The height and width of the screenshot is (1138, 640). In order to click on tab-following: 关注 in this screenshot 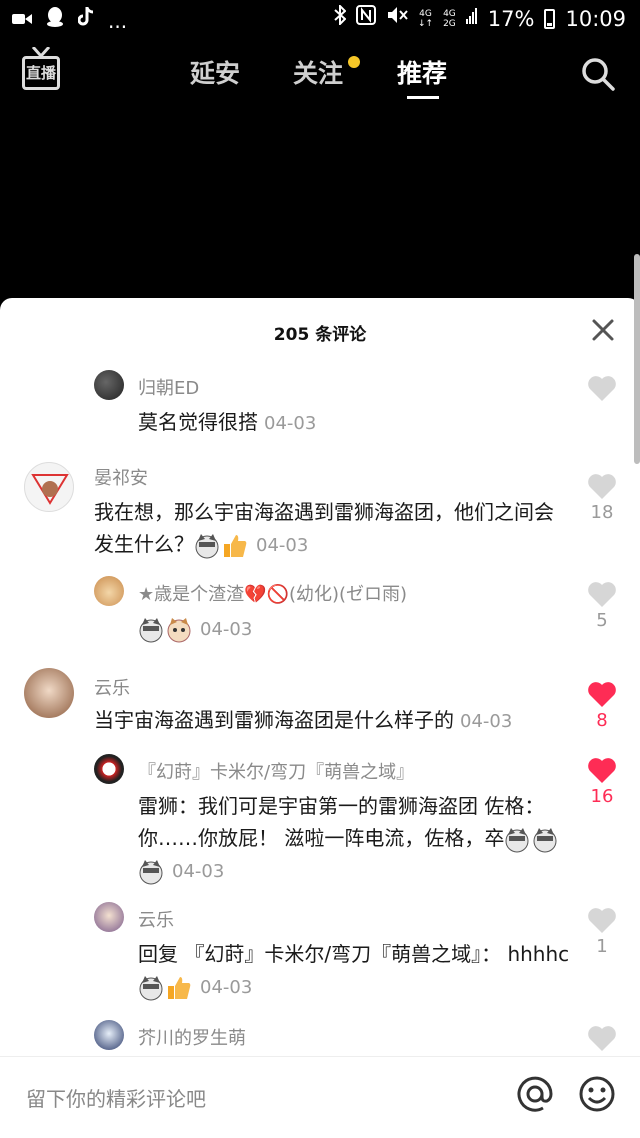, I will do `click(318, 72)`.